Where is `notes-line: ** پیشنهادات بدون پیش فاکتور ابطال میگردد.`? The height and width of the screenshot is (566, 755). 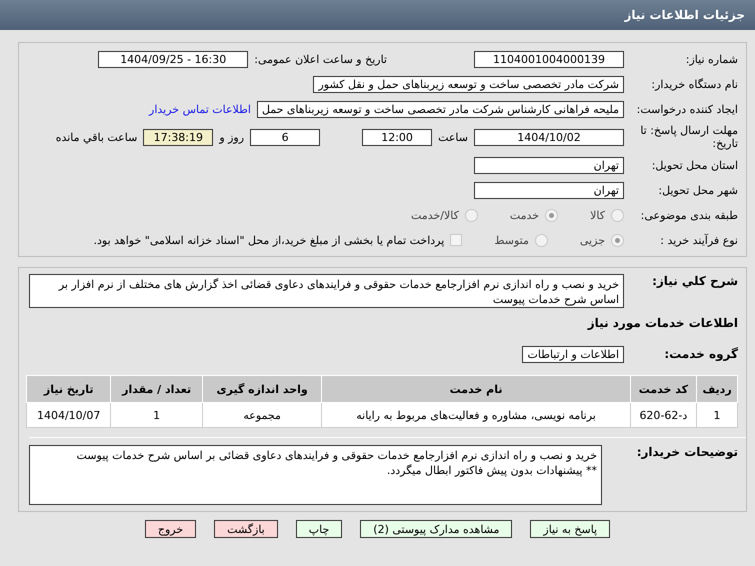
notes-line: ** پیشنهادات بدون پیش فاکتور ابطال میگردد. is located at coordinates (491, 470).